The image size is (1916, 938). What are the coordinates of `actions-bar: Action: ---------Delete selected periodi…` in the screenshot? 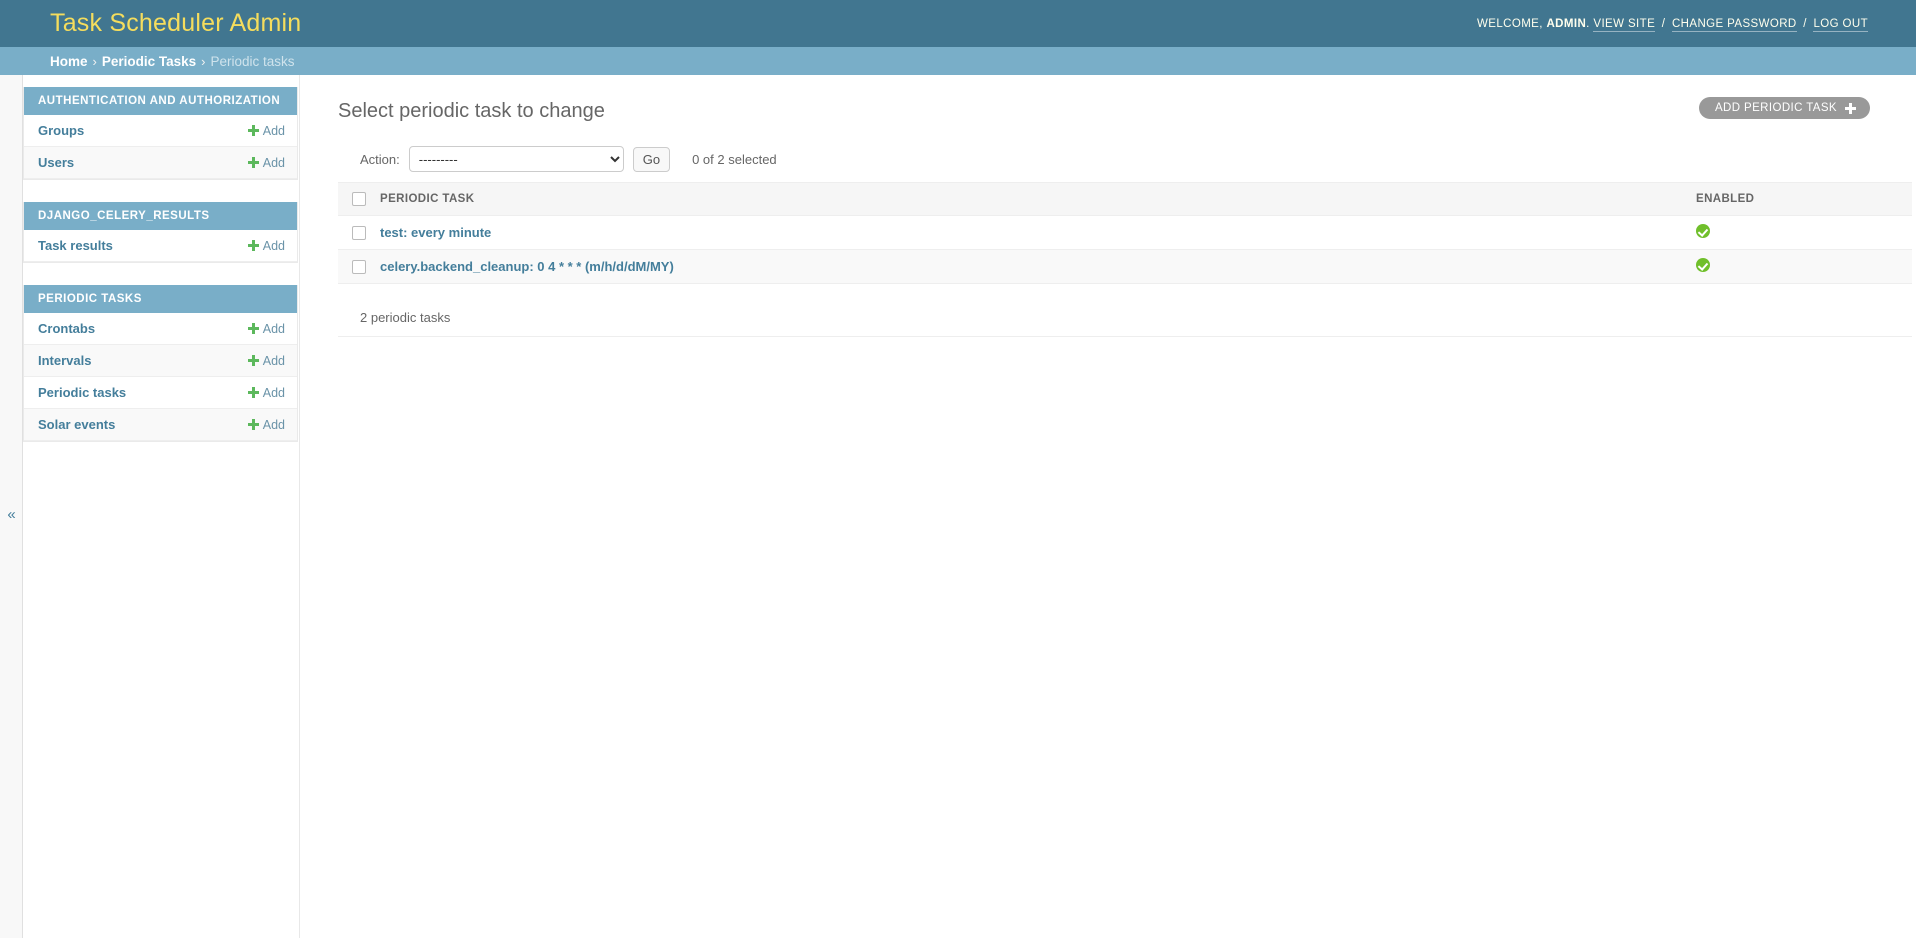 It's located at (1104, 164).